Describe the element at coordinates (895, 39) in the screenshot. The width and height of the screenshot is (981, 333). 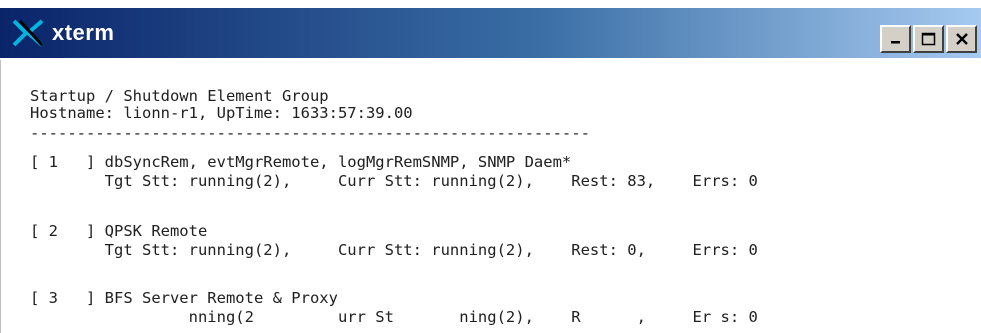
I see `minimize-button` at that location.